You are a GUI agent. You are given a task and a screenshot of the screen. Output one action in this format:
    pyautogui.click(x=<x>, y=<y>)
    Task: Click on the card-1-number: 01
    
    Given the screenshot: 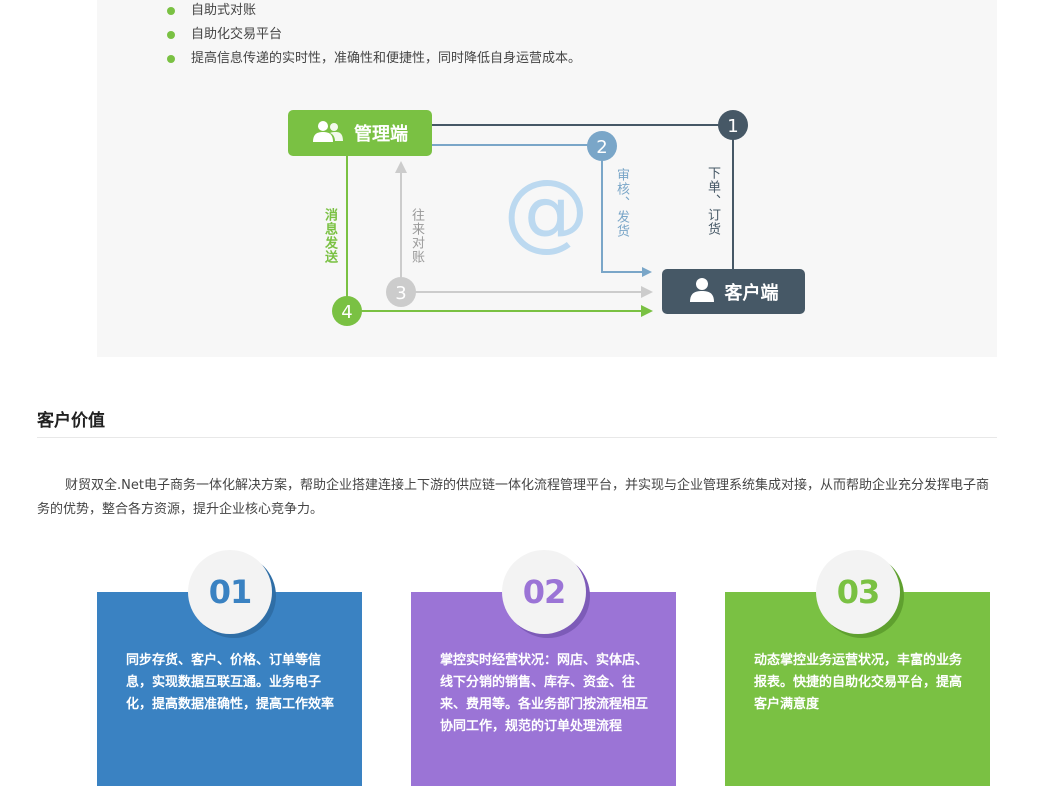 What is the action you would take?
    pyautogui.click(x=230, y=592)
    